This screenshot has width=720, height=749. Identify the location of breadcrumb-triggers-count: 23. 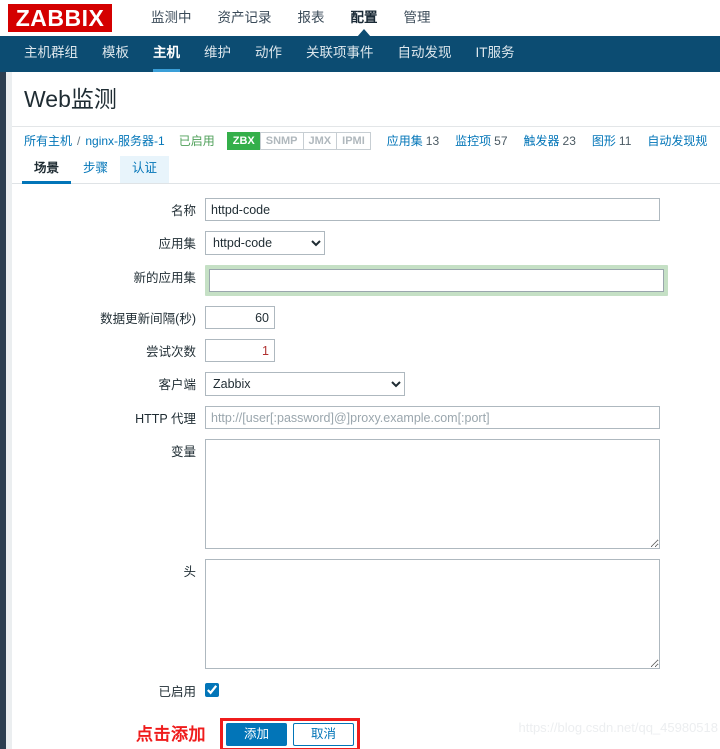
(569, 141).